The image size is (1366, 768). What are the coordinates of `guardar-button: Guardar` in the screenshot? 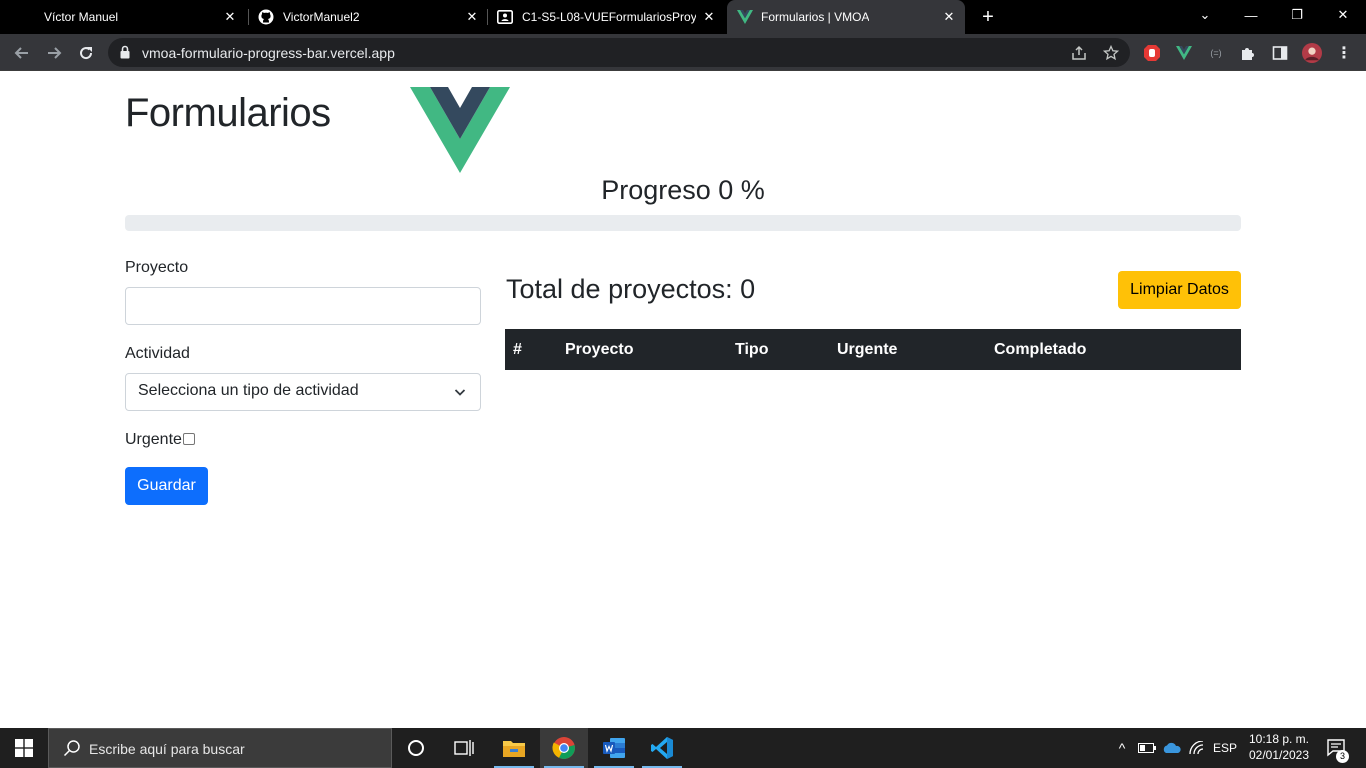 It's located at (166, 486).